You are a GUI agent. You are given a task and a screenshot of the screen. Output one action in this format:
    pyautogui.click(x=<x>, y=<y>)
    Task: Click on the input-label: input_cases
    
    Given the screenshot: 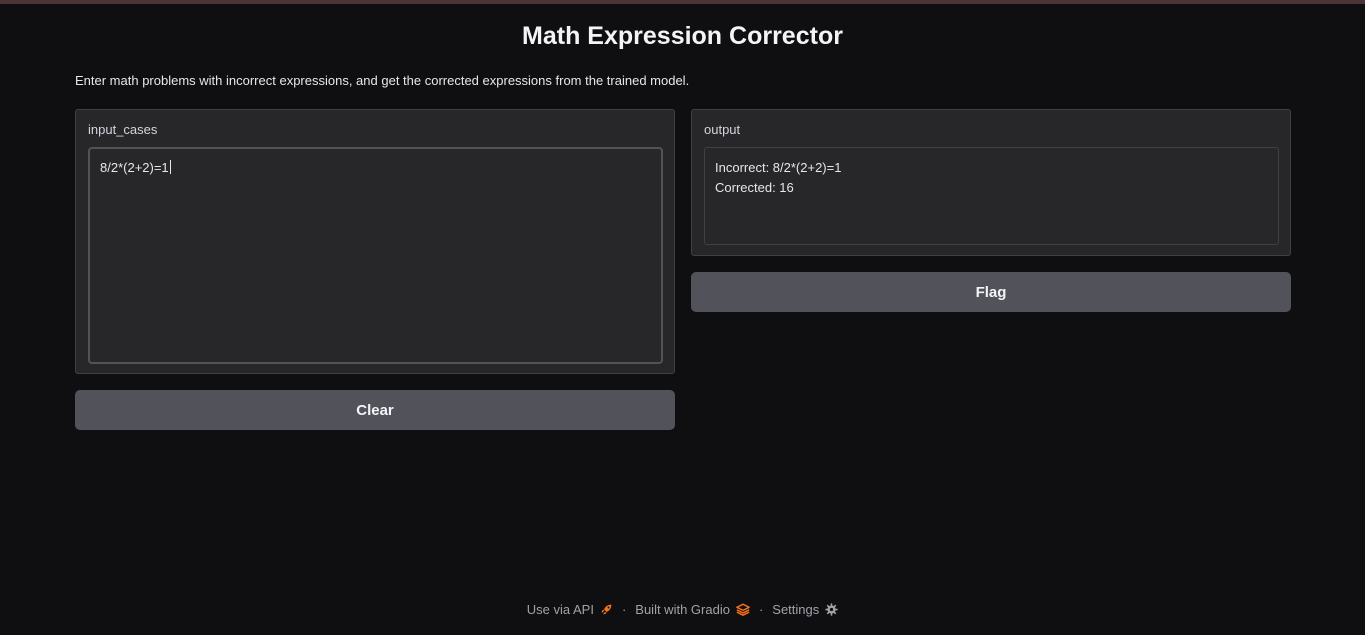 What is the action you would take?
    pyautogui.click(x=123, y=129)
    